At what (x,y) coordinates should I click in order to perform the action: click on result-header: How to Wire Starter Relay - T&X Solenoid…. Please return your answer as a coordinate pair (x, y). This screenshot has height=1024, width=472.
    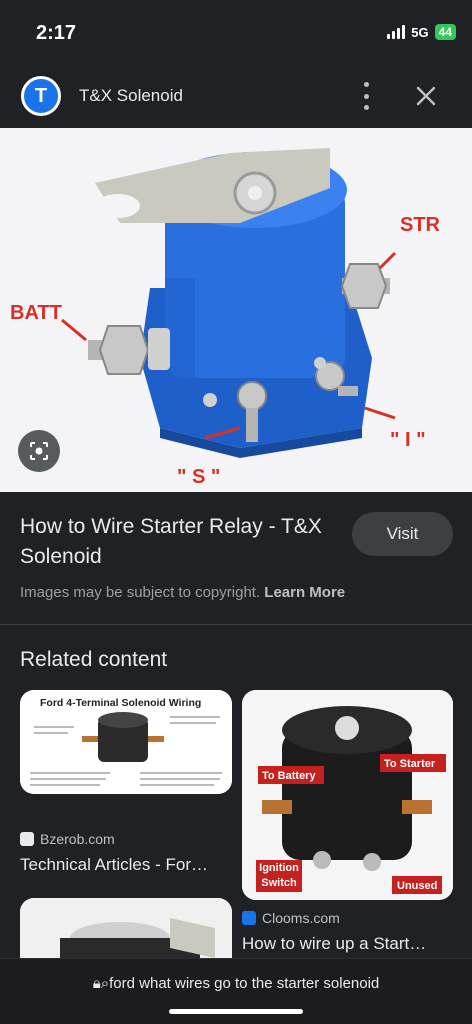
    Looking at the image, I should click on (240, 542).